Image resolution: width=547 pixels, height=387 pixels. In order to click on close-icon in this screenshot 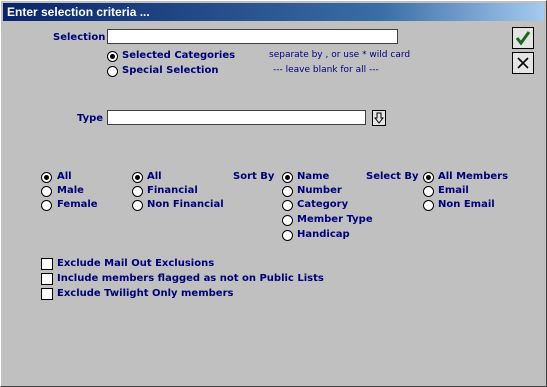, I will do `click(523, 63)`.